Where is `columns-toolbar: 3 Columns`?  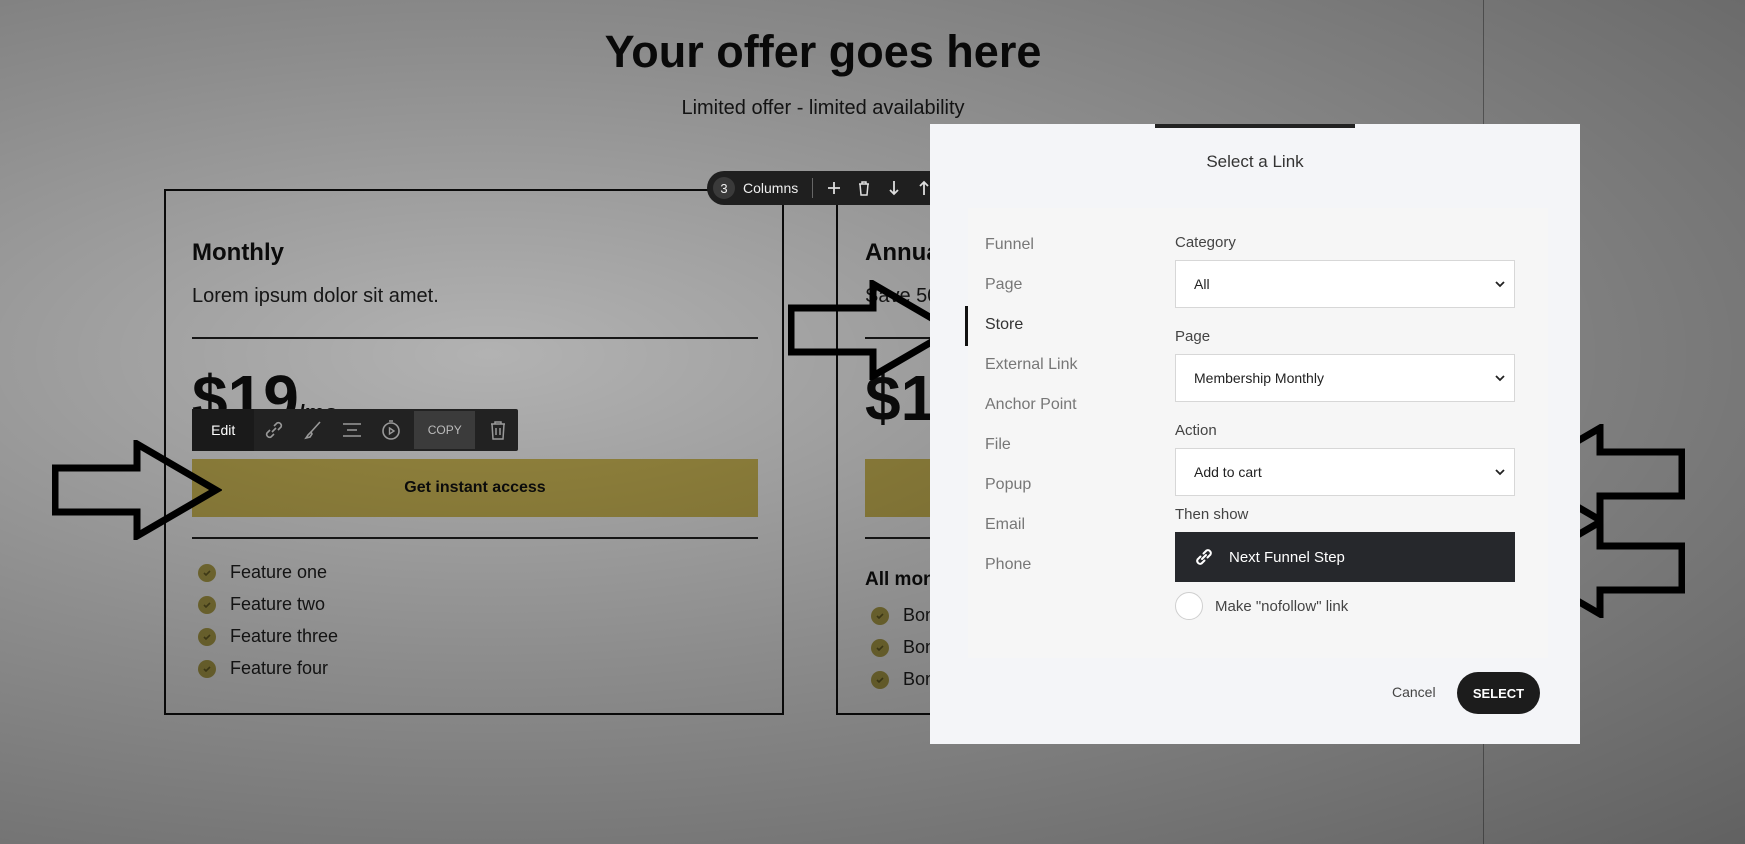
columns-toolbar: 3 Columns is located at coordinates (827, 188).